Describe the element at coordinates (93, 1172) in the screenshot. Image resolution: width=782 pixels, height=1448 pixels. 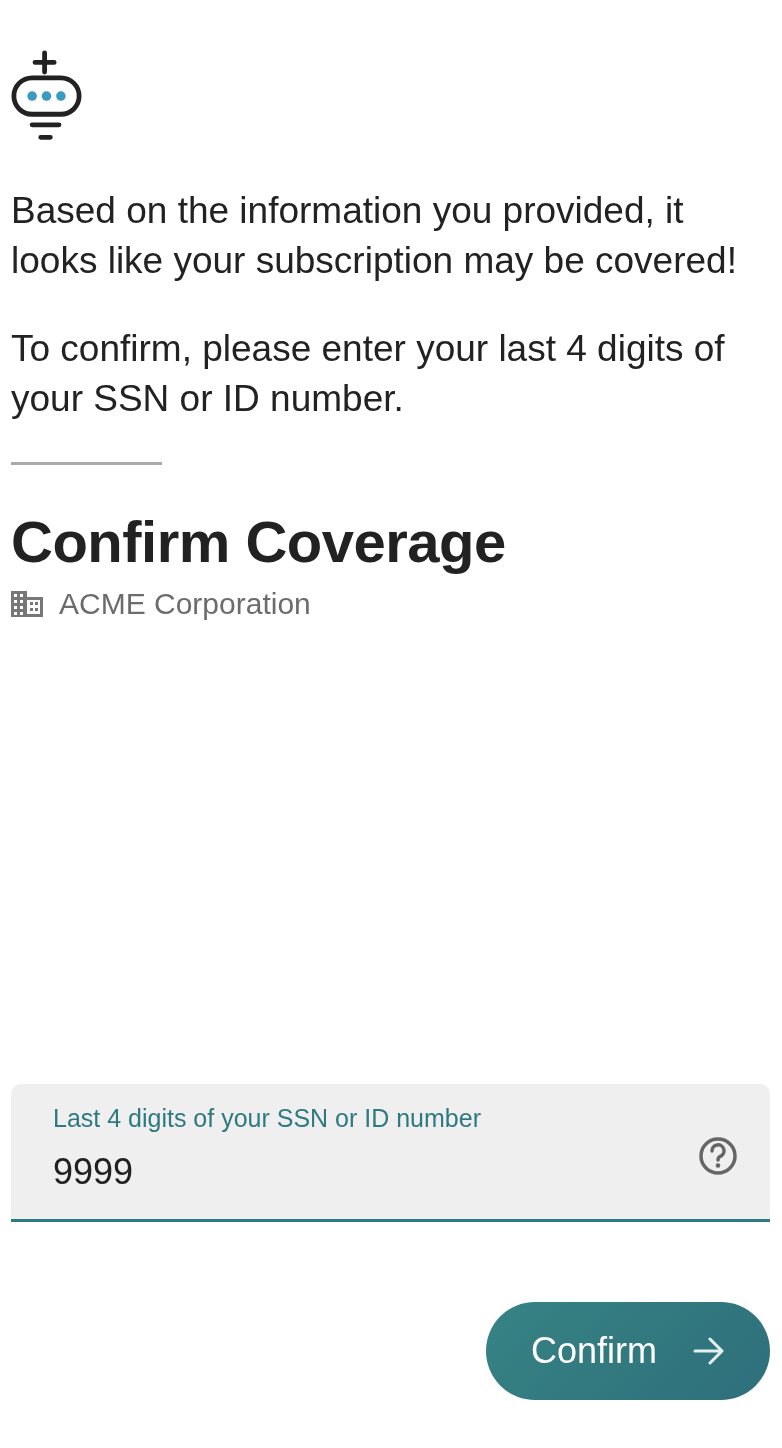
I see `field-value: 9999` at that location.